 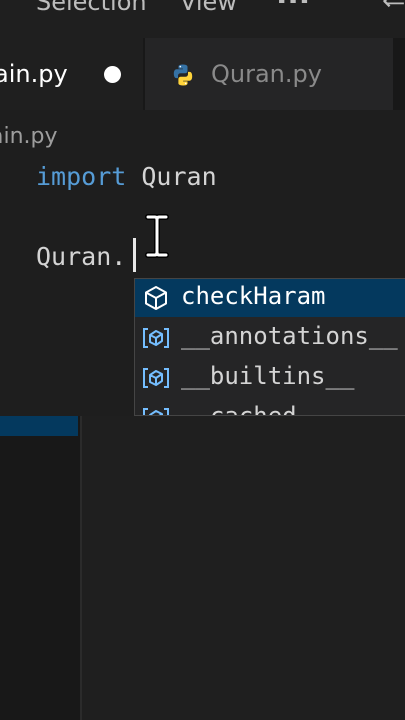 I want to click on breadcrumb: ain.py, so click(x=29, y=136).